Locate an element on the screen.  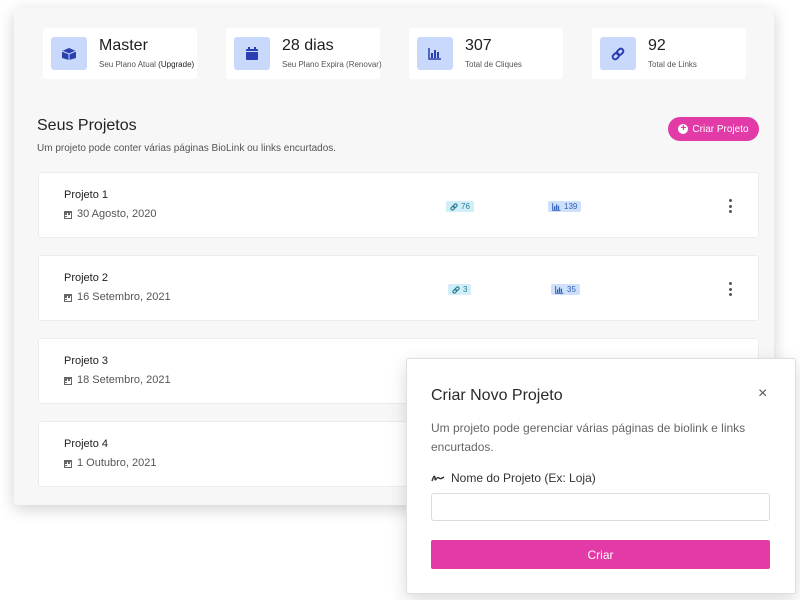
close-icon: × is located at coordinates (762, 394).